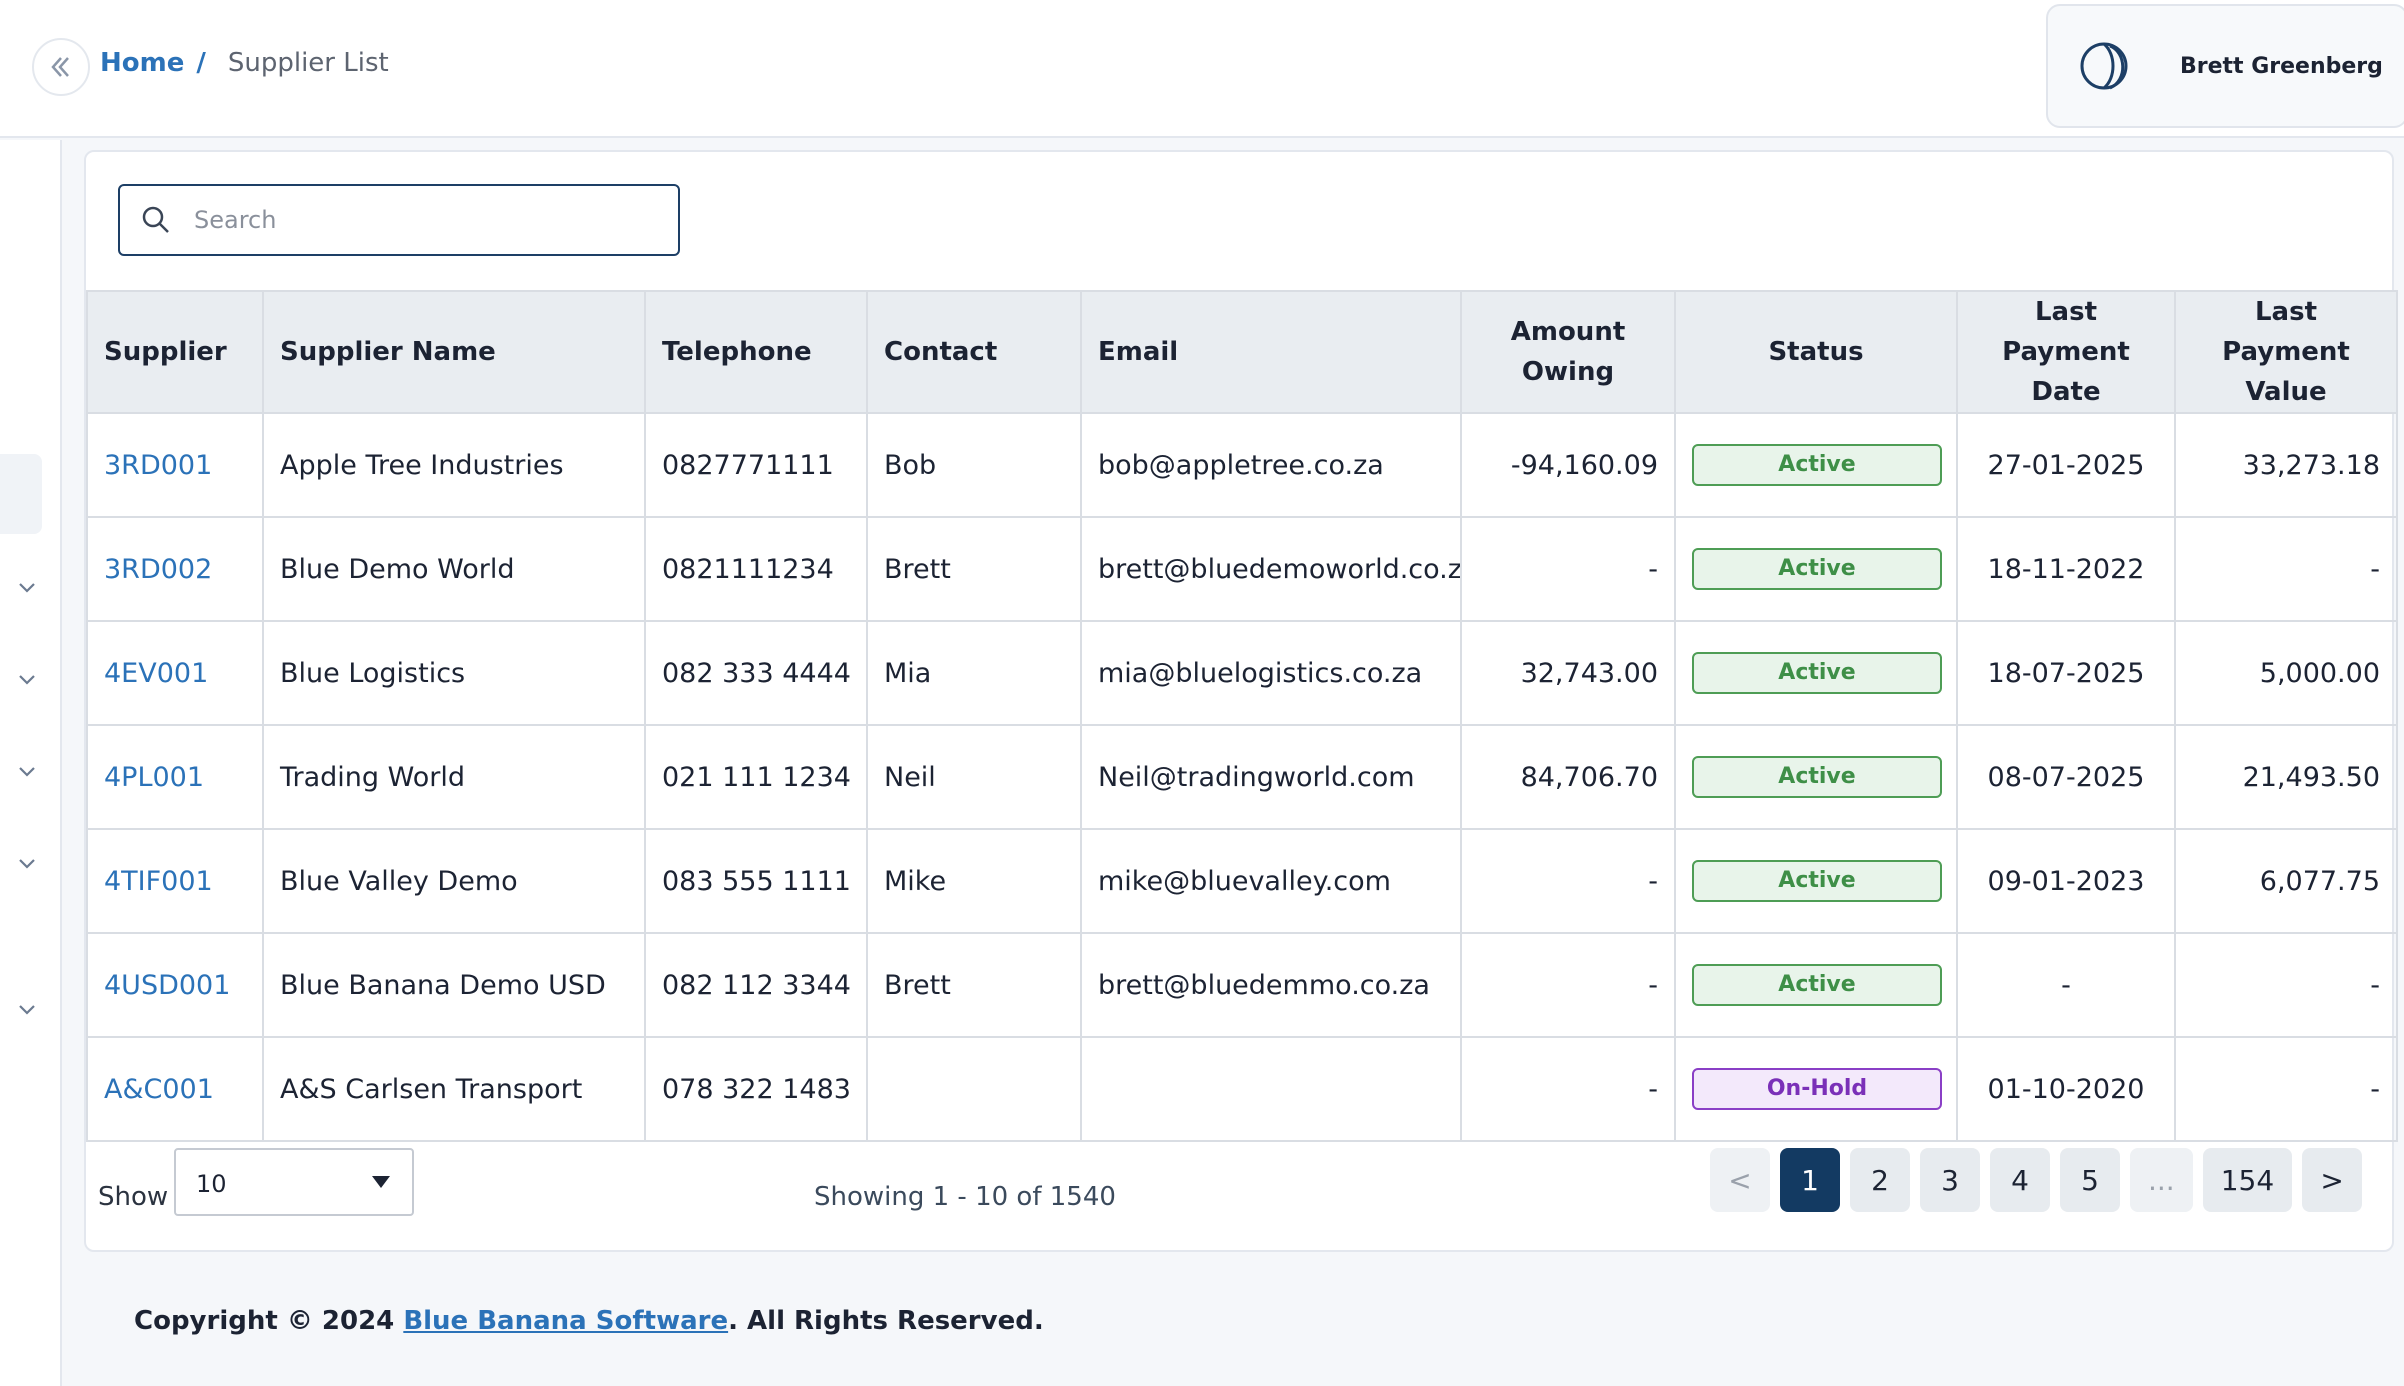  What do you see at coordinates (155, 219) in the screenshot?
I see `search-icon` at bounding box center [155, 219].